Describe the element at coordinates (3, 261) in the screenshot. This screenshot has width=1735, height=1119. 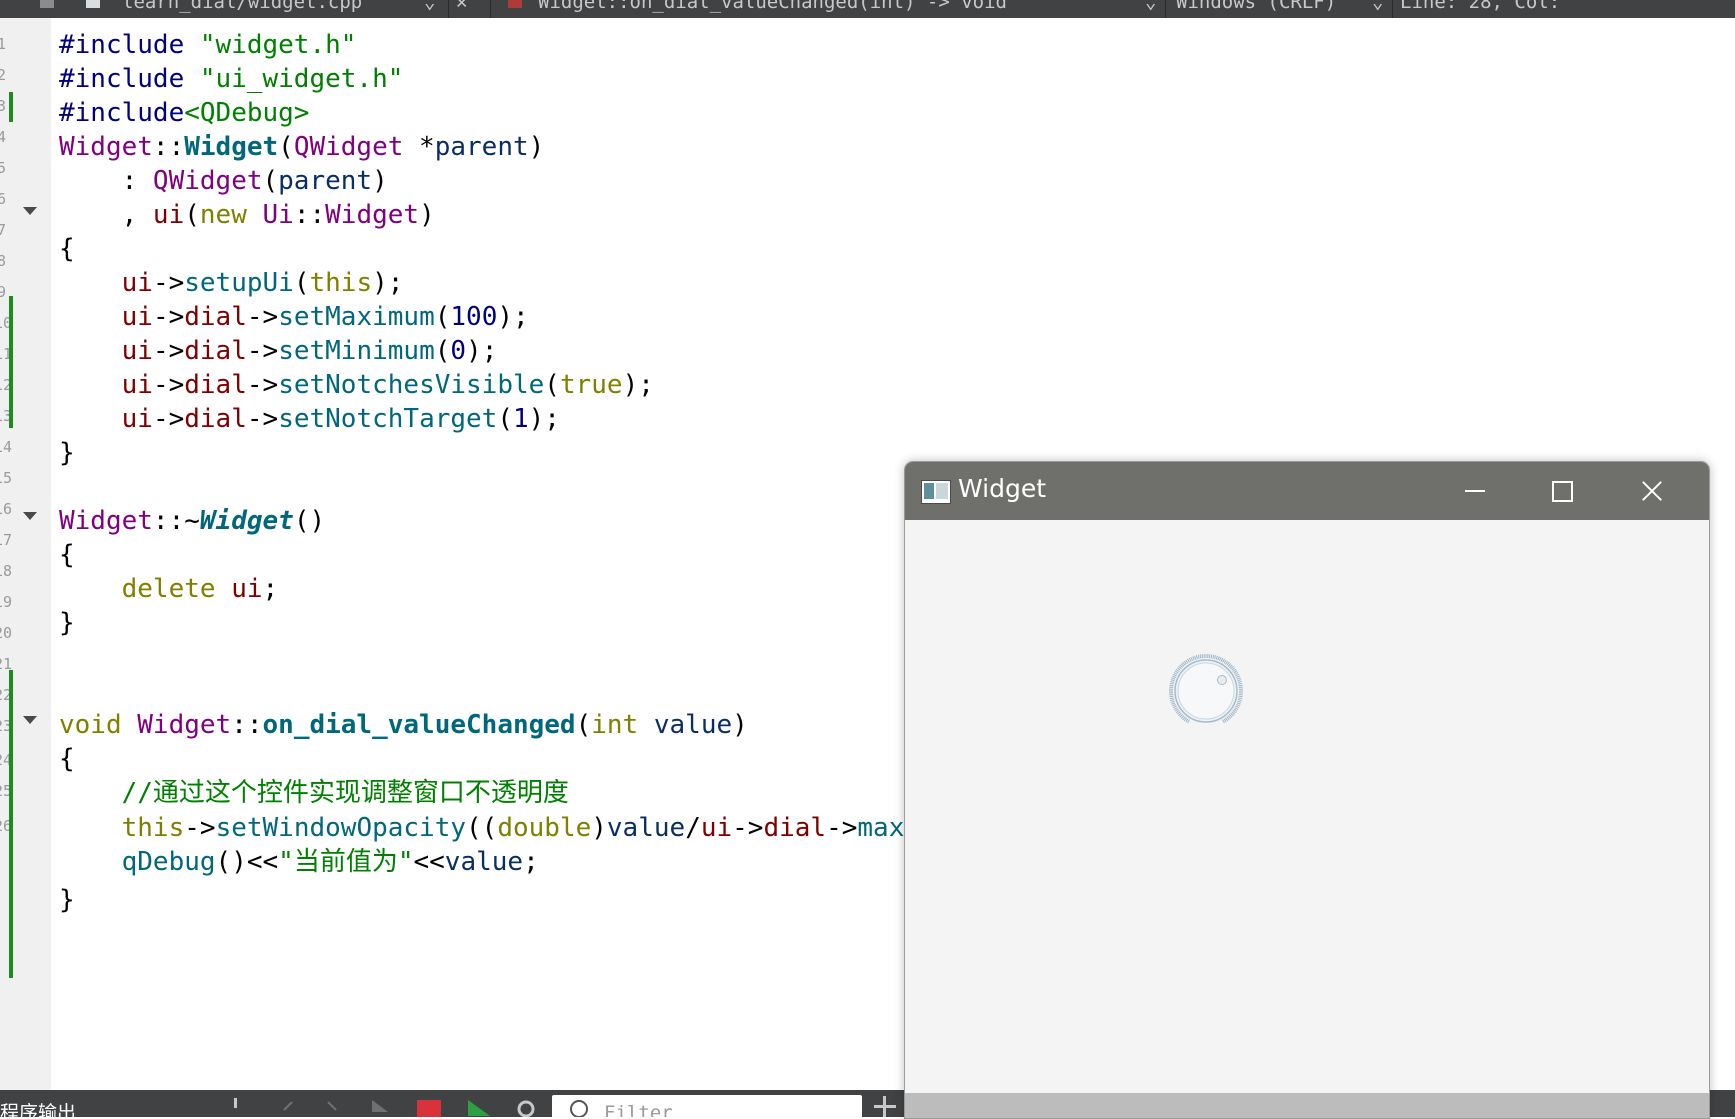
I see `line-number: 8` at that location.